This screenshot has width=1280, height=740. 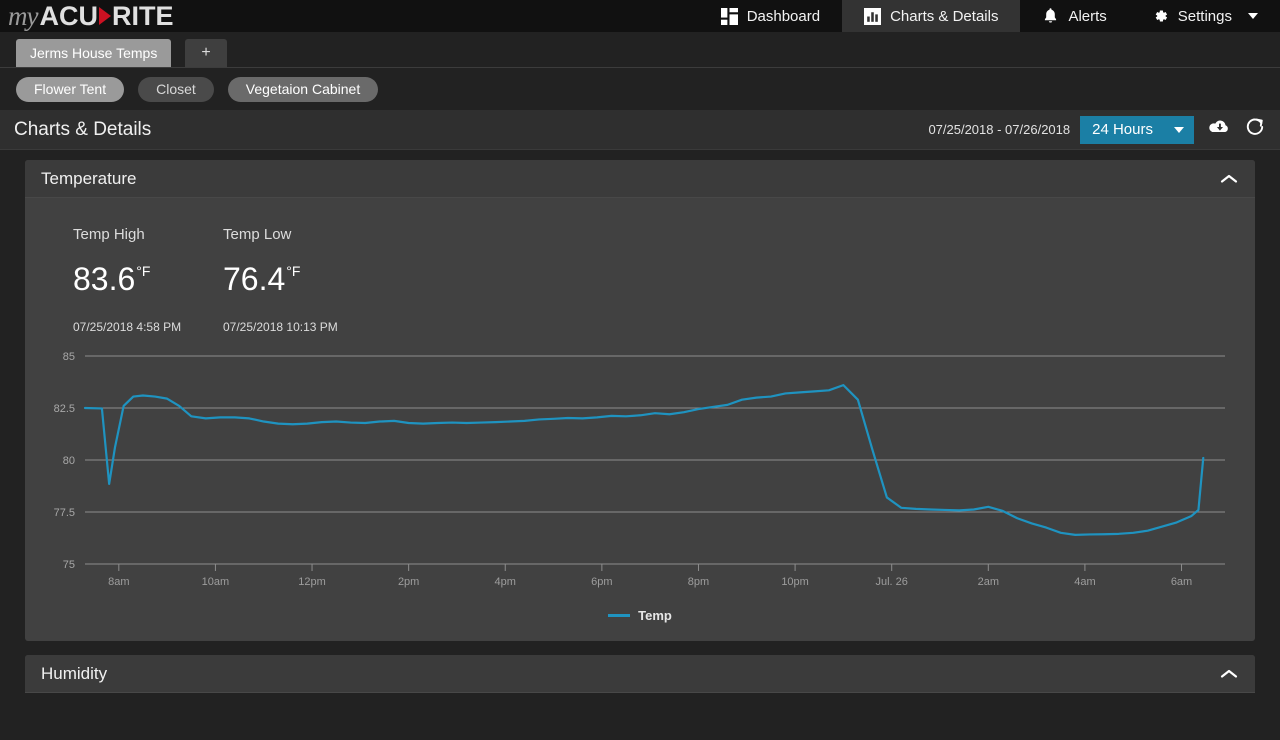 What do you see at coordinates (64, 409) in the screenshot?
I see `svg-text: 82.5` at bounding box center [64, 409].